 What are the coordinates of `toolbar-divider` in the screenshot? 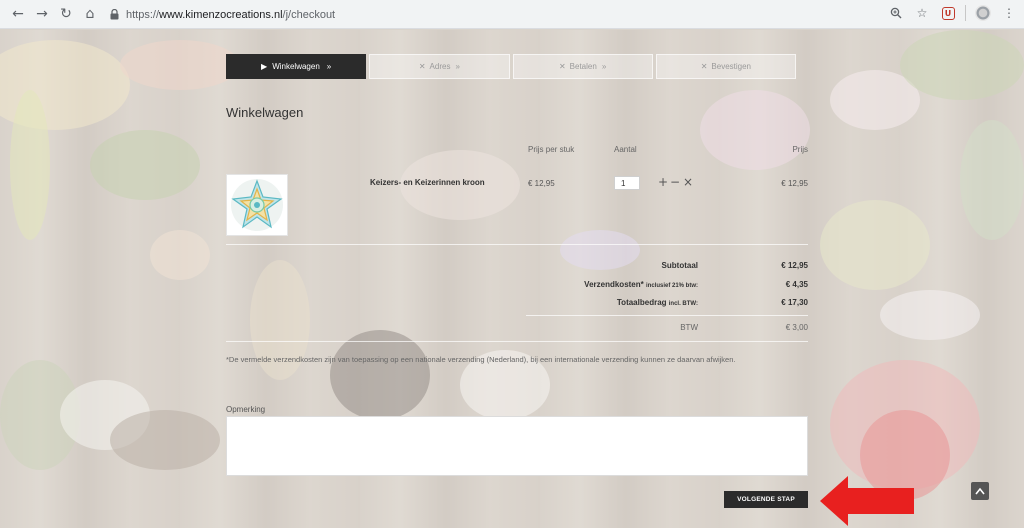 It's located at (965, 13).